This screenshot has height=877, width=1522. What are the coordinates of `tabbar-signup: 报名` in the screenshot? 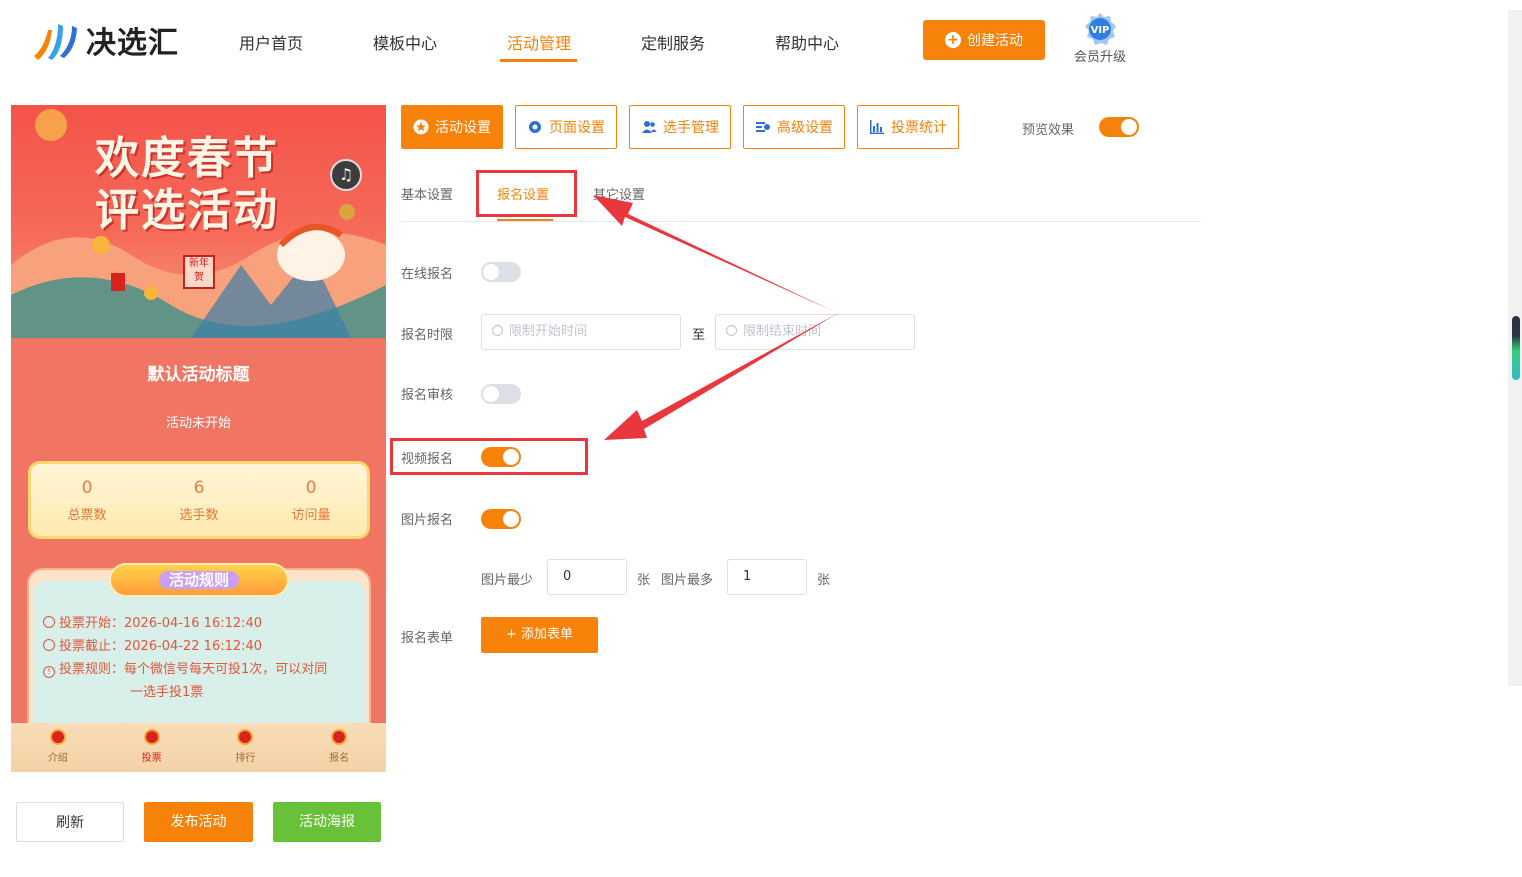 It's located at (339, 747).